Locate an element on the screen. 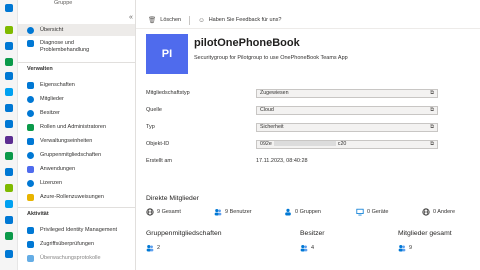  favorite-icon is located at coordinates (9, 46).